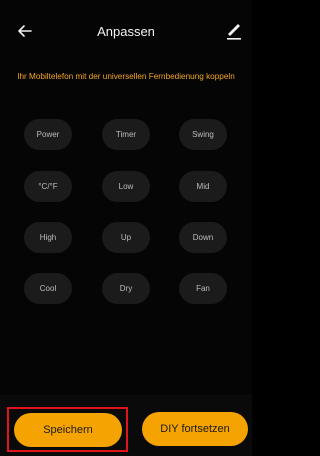 The image size is (320, 456). Describe the element at coordinates (48, 134) in the screenshot. I see `key-power: Power` at that location.